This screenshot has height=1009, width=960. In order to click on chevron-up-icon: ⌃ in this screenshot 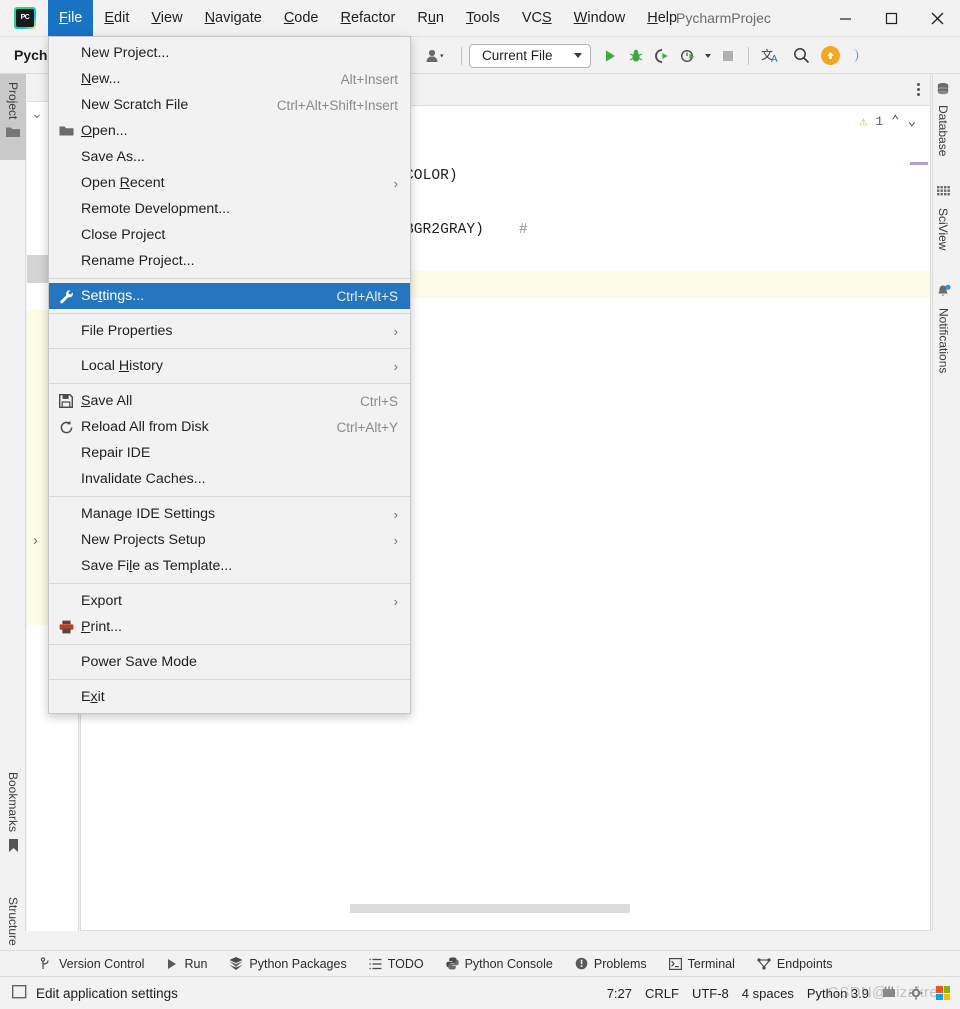, I will do `click(895, 121)`.